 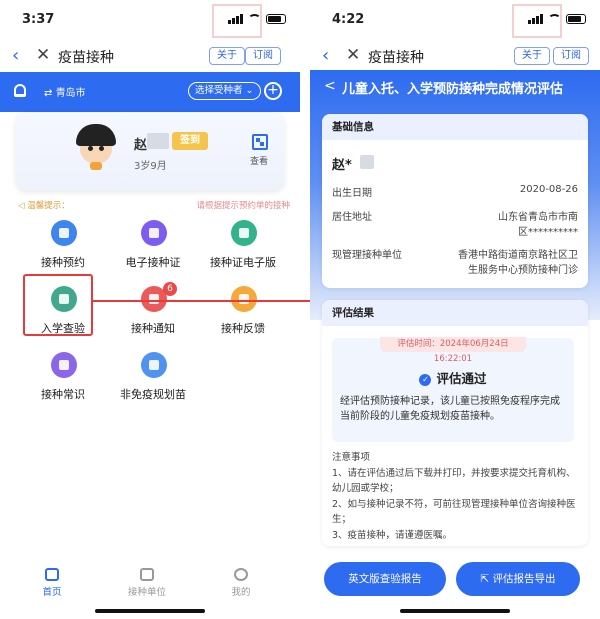 I want to click on export-icon: ⇱, so click(x=486, y=579).